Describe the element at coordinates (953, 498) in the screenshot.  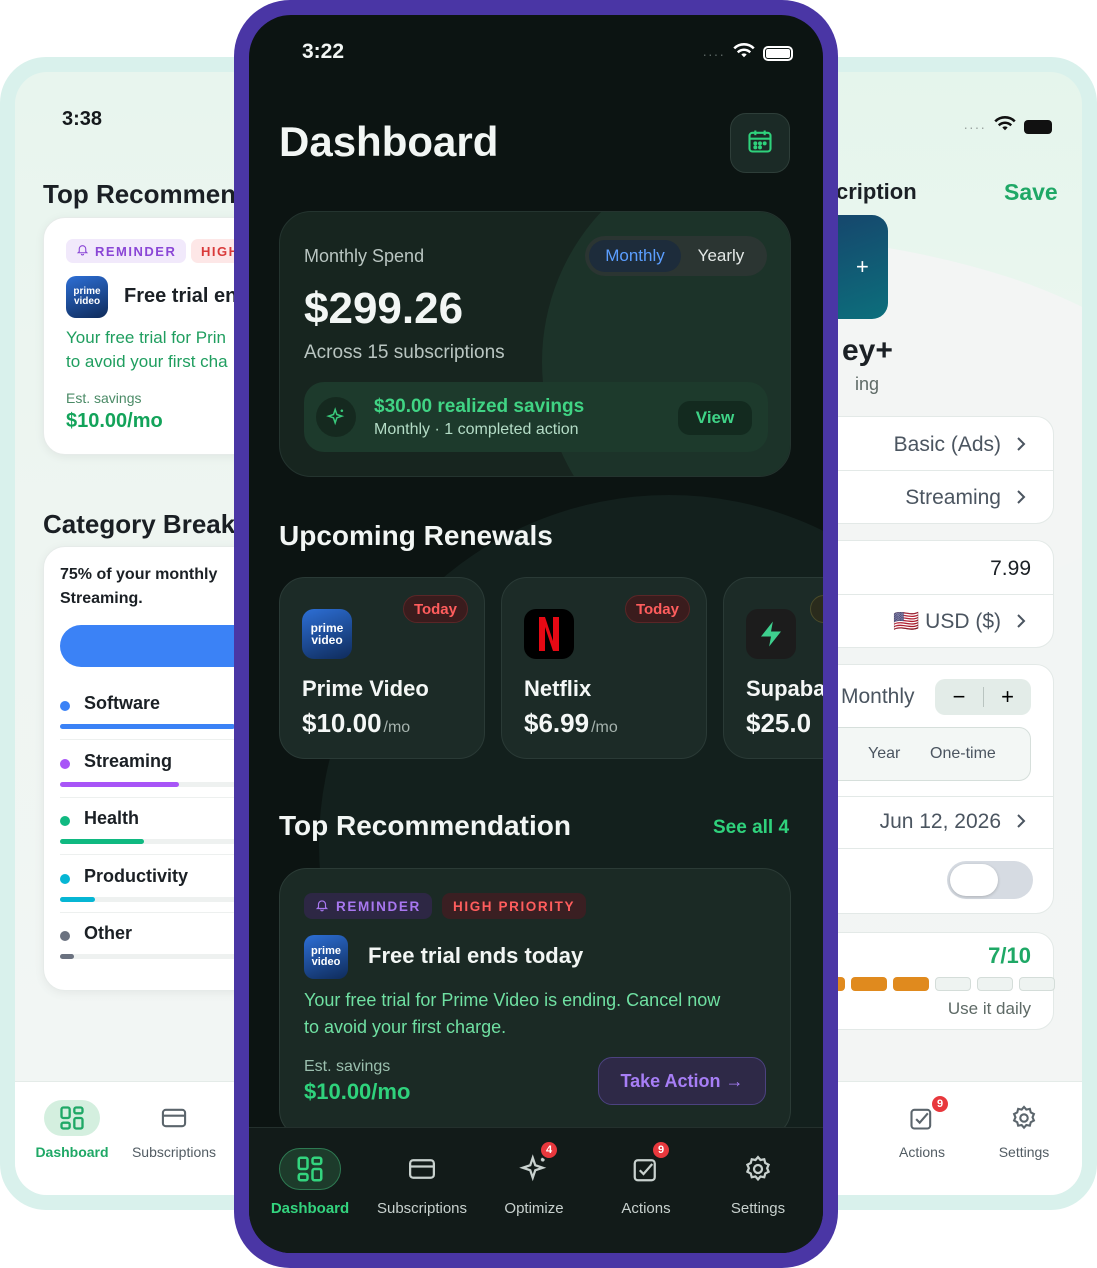
I see `category-value: Streaming` at that location.